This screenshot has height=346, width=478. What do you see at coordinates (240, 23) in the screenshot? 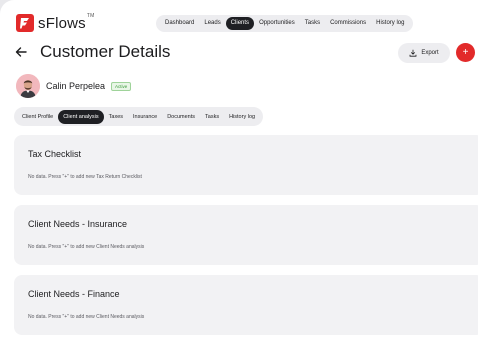
I see `nav-clients: Clients` at bounding box center [240, 23].